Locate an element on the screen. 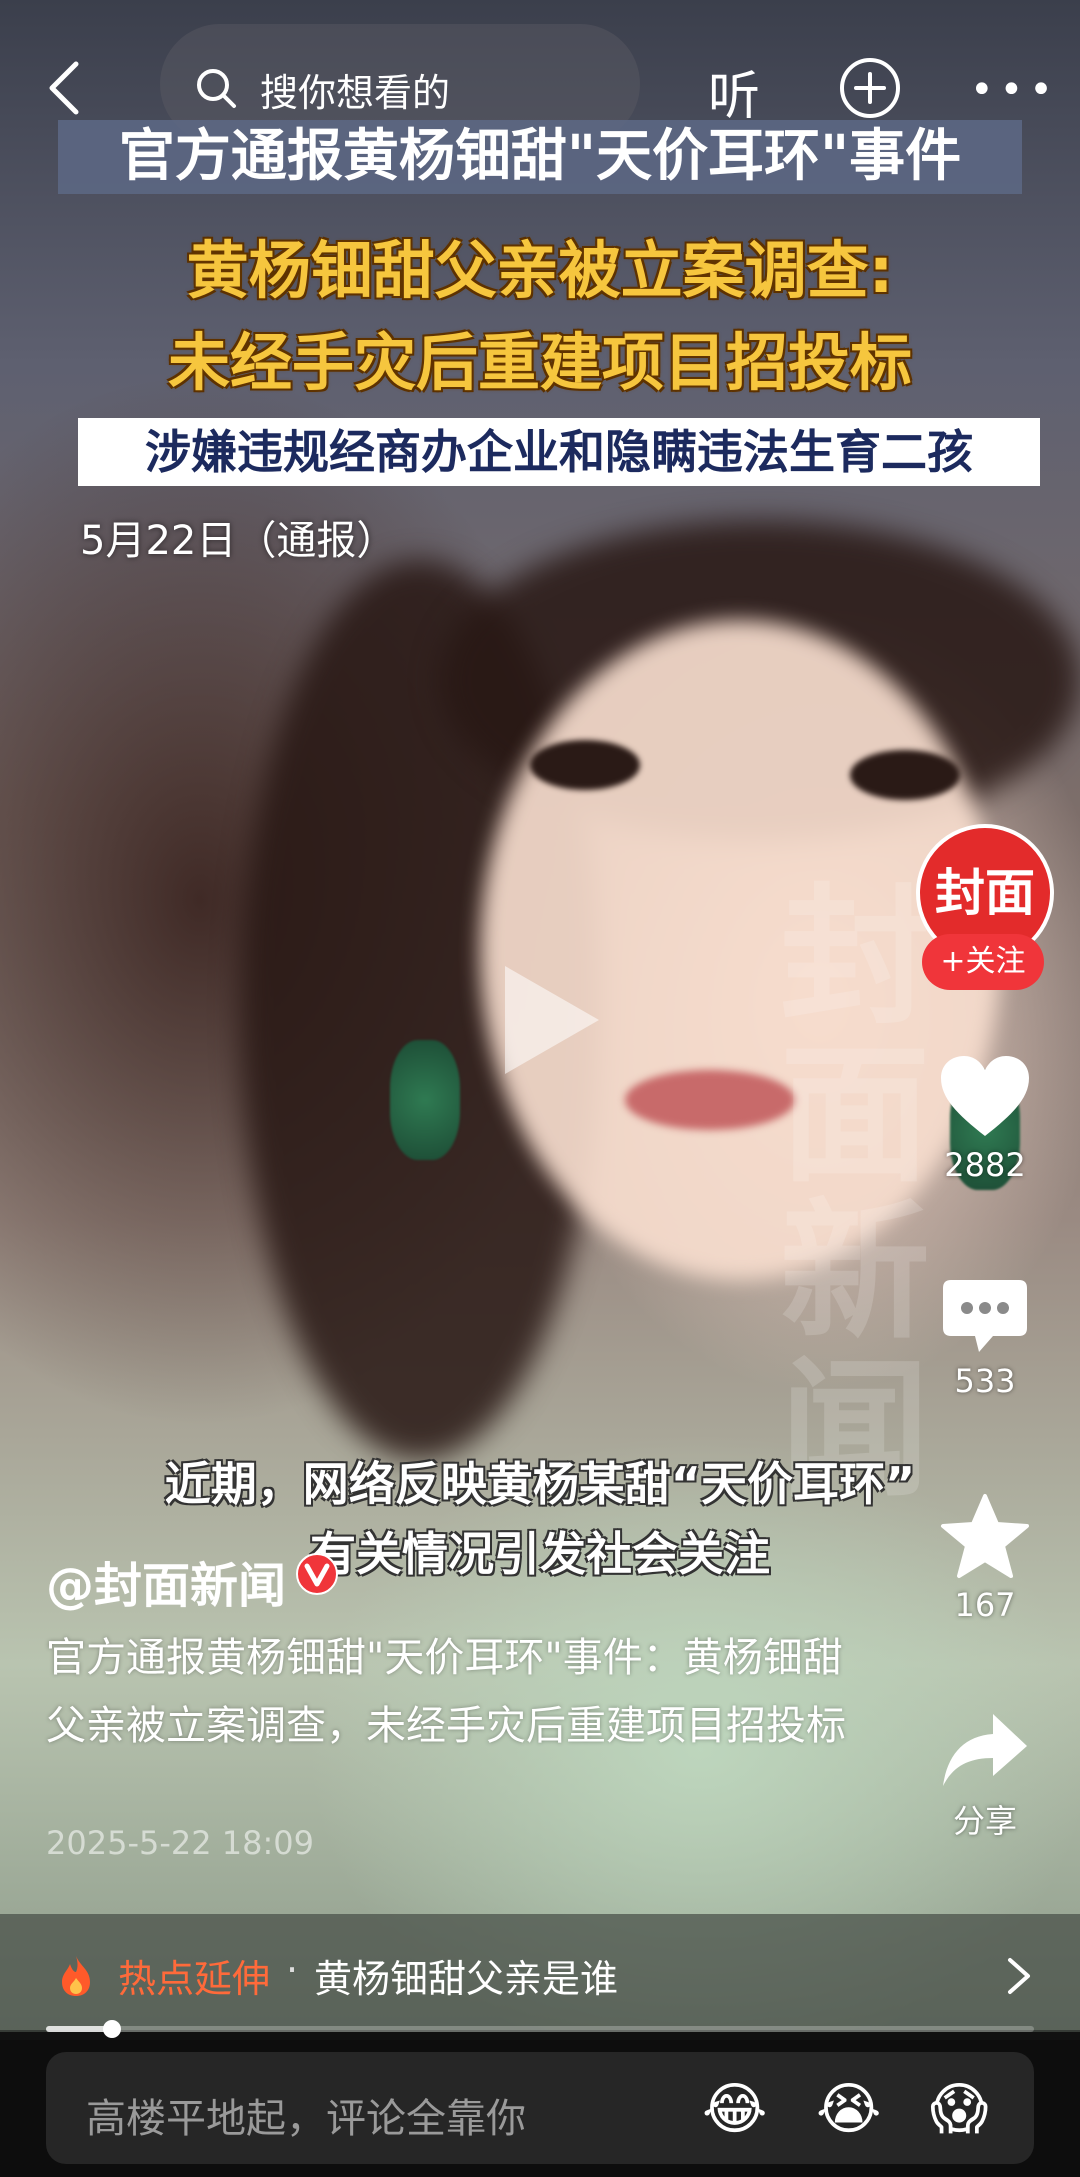  play-icon is located at coordinates (550, 1020).